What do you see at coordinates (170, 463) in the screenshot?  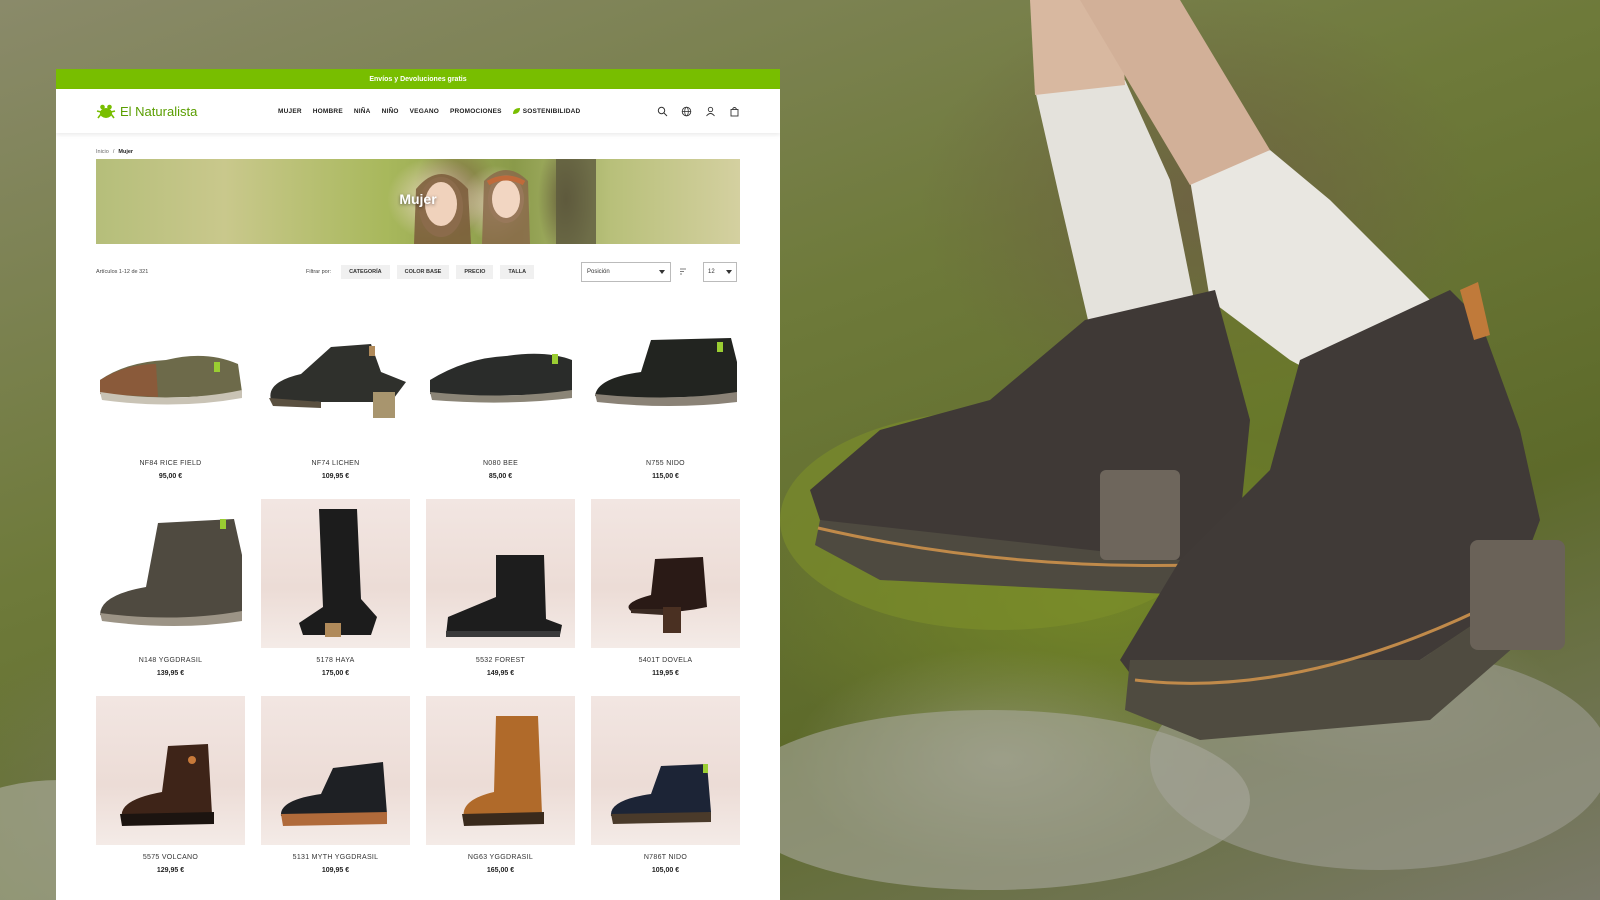 I see `product-name: NF84 RICE FIELD` at bounding box center [170, 463].